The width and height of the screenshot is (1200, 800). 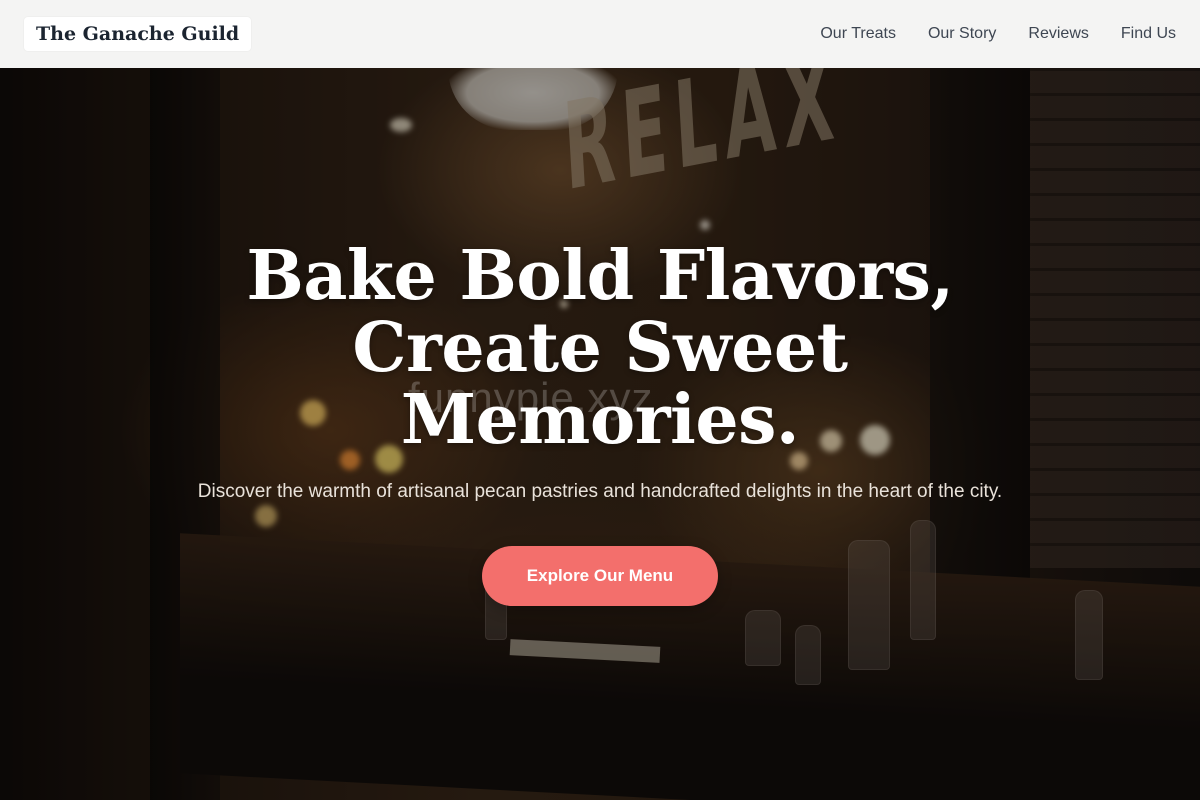 I want to click on nav-link-find-us: Find Us, so click(x=1148, y=34).